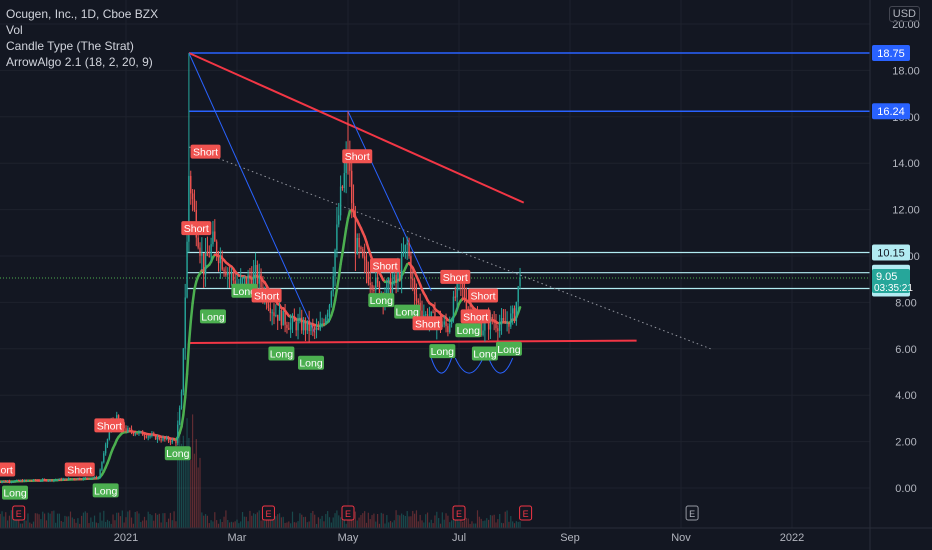  I want to click on x-tick-label: Mar, so click(237, 538).